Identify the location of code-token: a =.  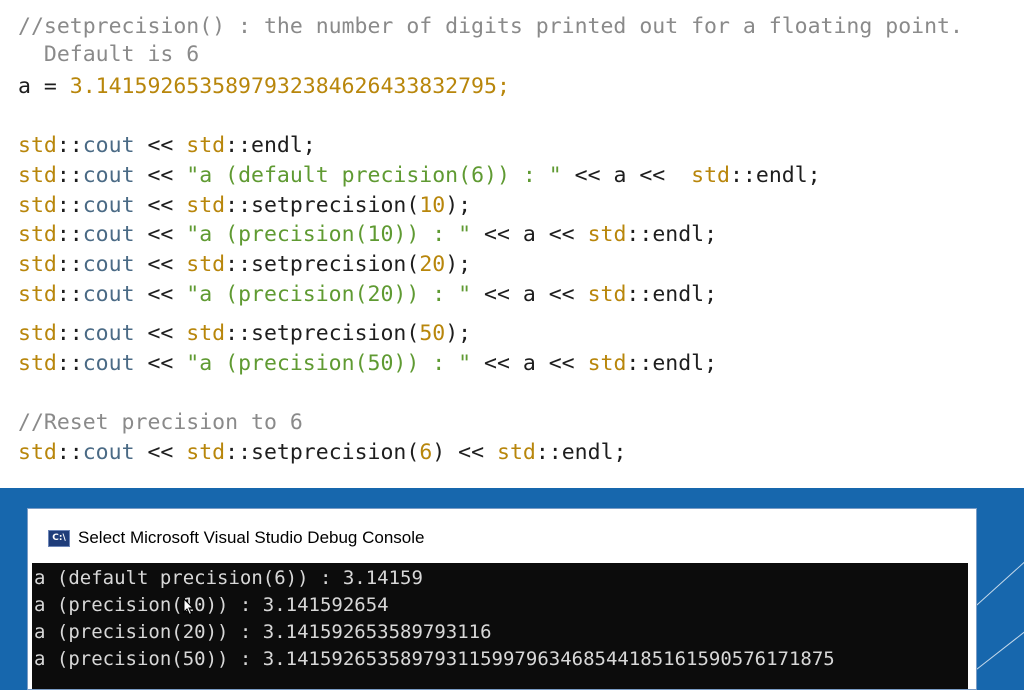
(44, 86).